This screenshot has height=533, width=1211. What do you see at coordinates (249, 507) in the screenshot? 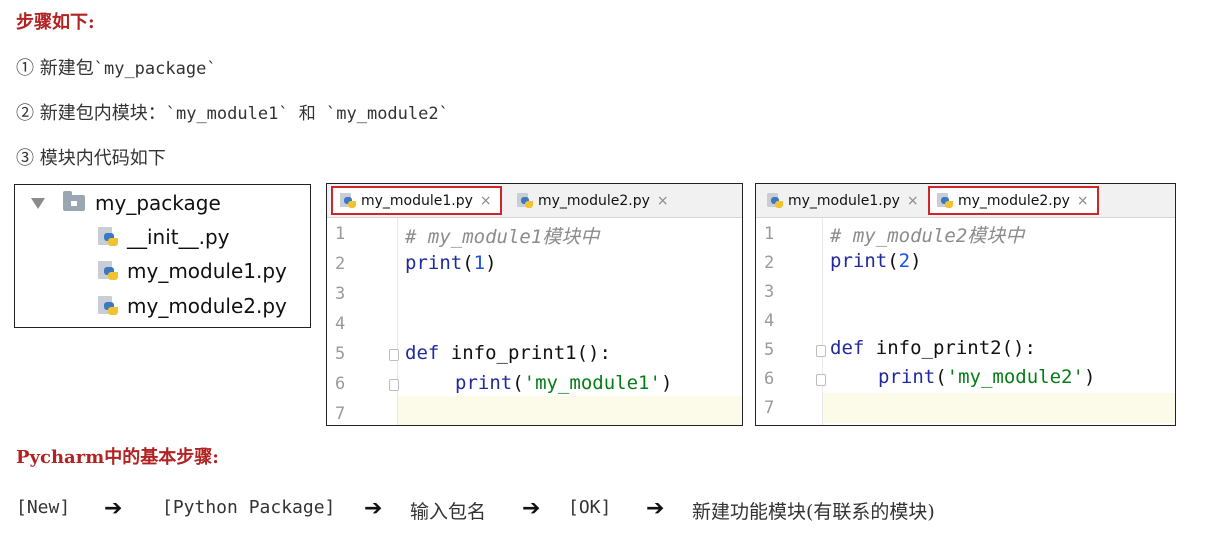
I see `flow-step-python-package: [Python Package]` at bounding box center [249, 507].